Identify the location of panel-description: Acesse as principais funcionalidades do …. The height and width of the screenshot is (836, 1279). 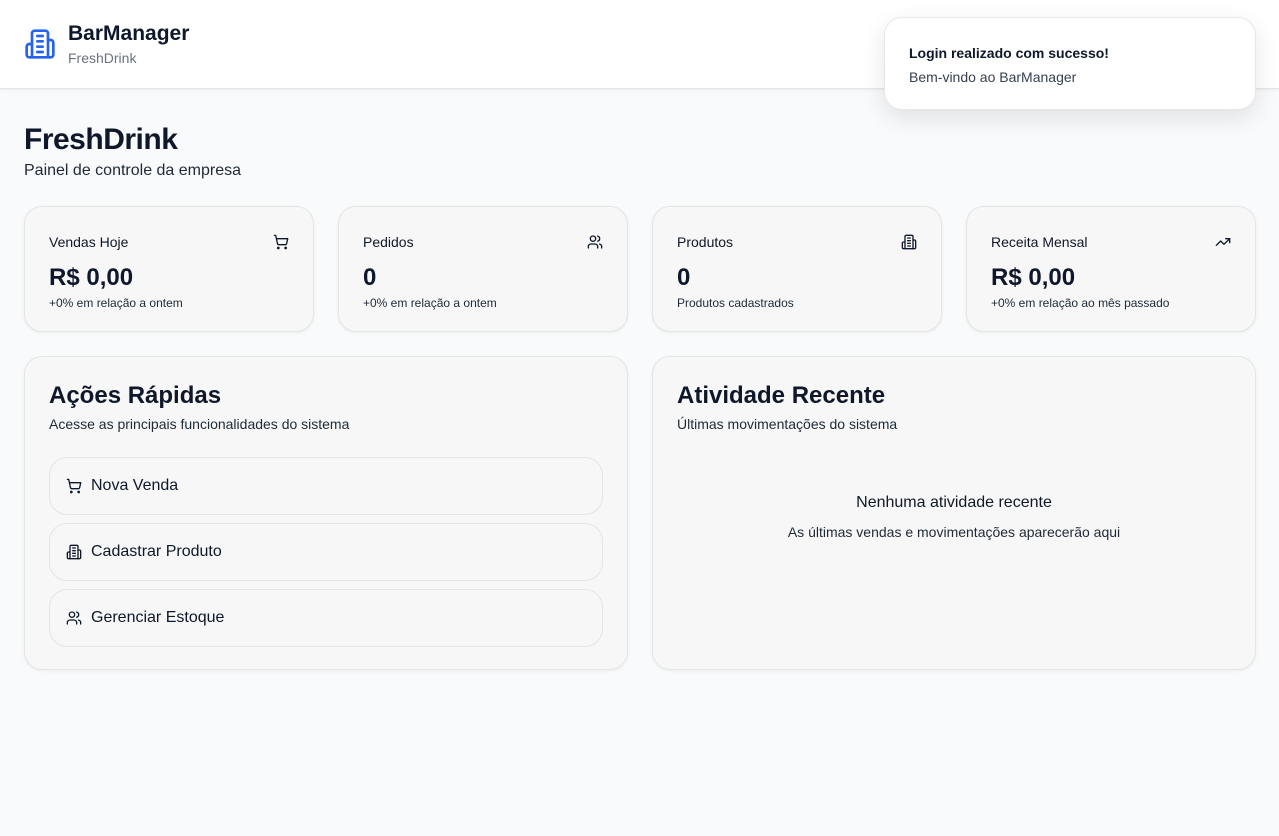
(199, 424).